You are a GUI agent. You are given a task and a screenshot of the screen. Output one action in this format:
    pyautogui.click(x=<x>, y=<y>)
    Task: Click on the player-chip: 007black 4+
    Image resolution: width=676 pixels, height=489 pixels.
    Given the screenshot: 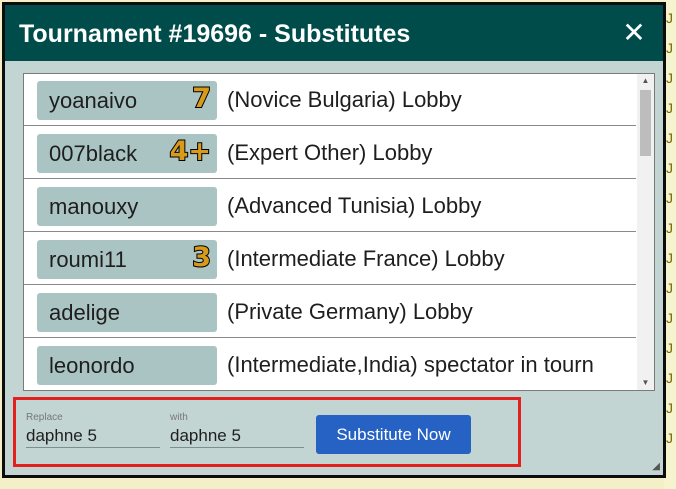 What is the action you would take?
    pyautogui.click(x=127, y=153)
    